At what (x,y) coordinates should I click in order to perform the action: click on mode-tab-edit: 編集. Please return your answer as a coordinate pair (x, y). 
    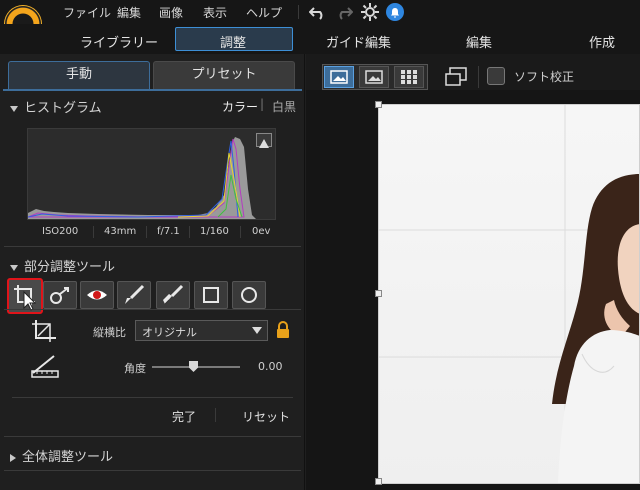
    Looking at the image, I should click on (479, 41).